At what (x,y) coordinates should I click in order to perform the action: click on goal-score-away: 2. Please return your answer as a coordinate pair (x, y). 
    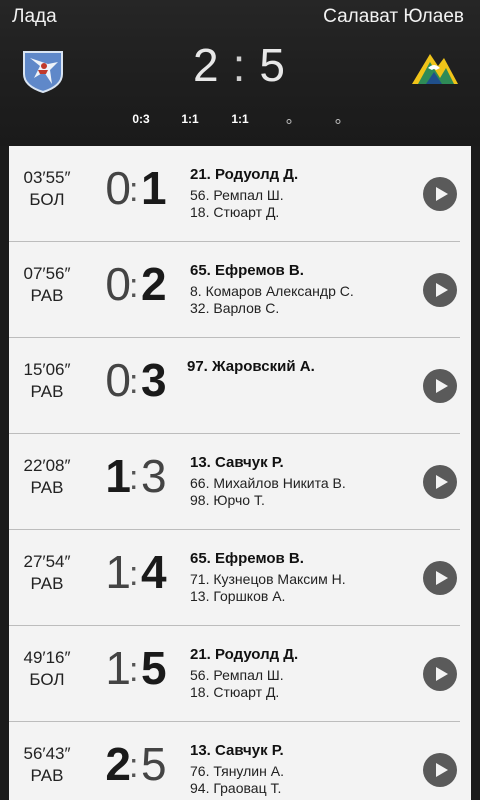
    Looking at the image, I should click on (154, 284).